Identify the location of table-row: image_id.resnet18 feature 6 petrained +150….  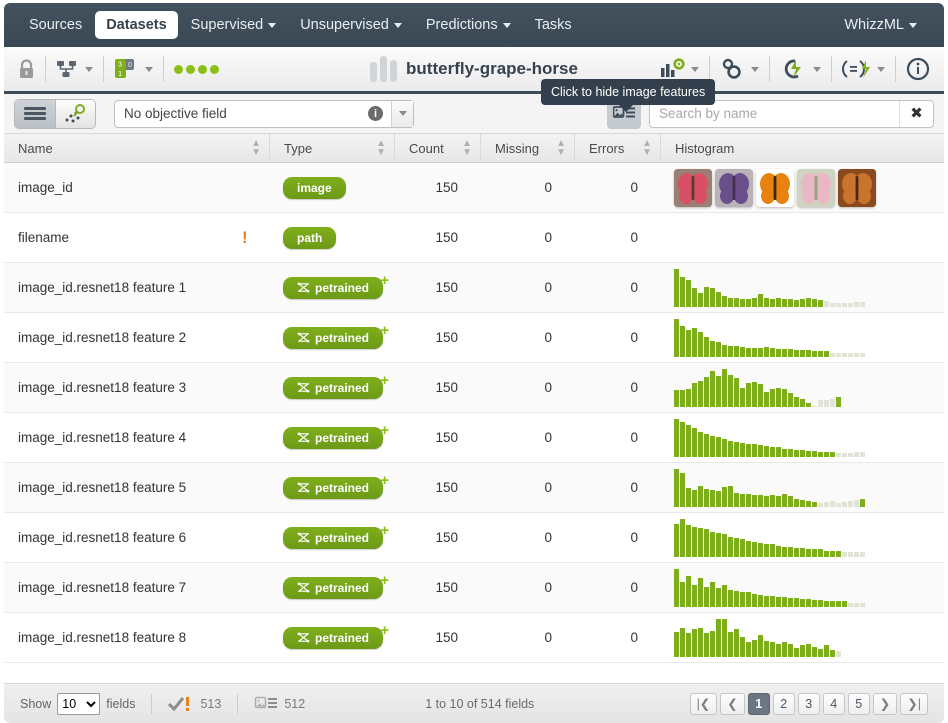
(474, 538).